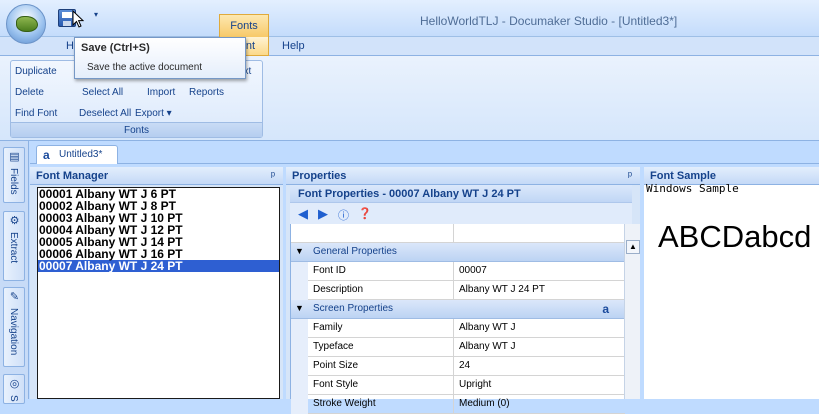  I want to click on property-name: Typeface, so click(333, 346).